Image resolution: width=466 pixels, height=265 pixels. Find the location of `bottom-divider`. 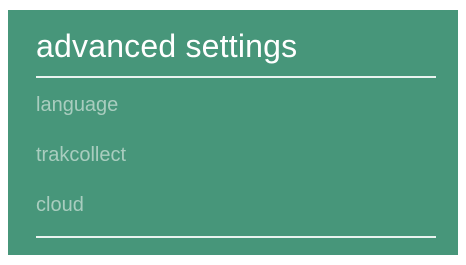

bottom-divider is located at coordinates (236, 237).